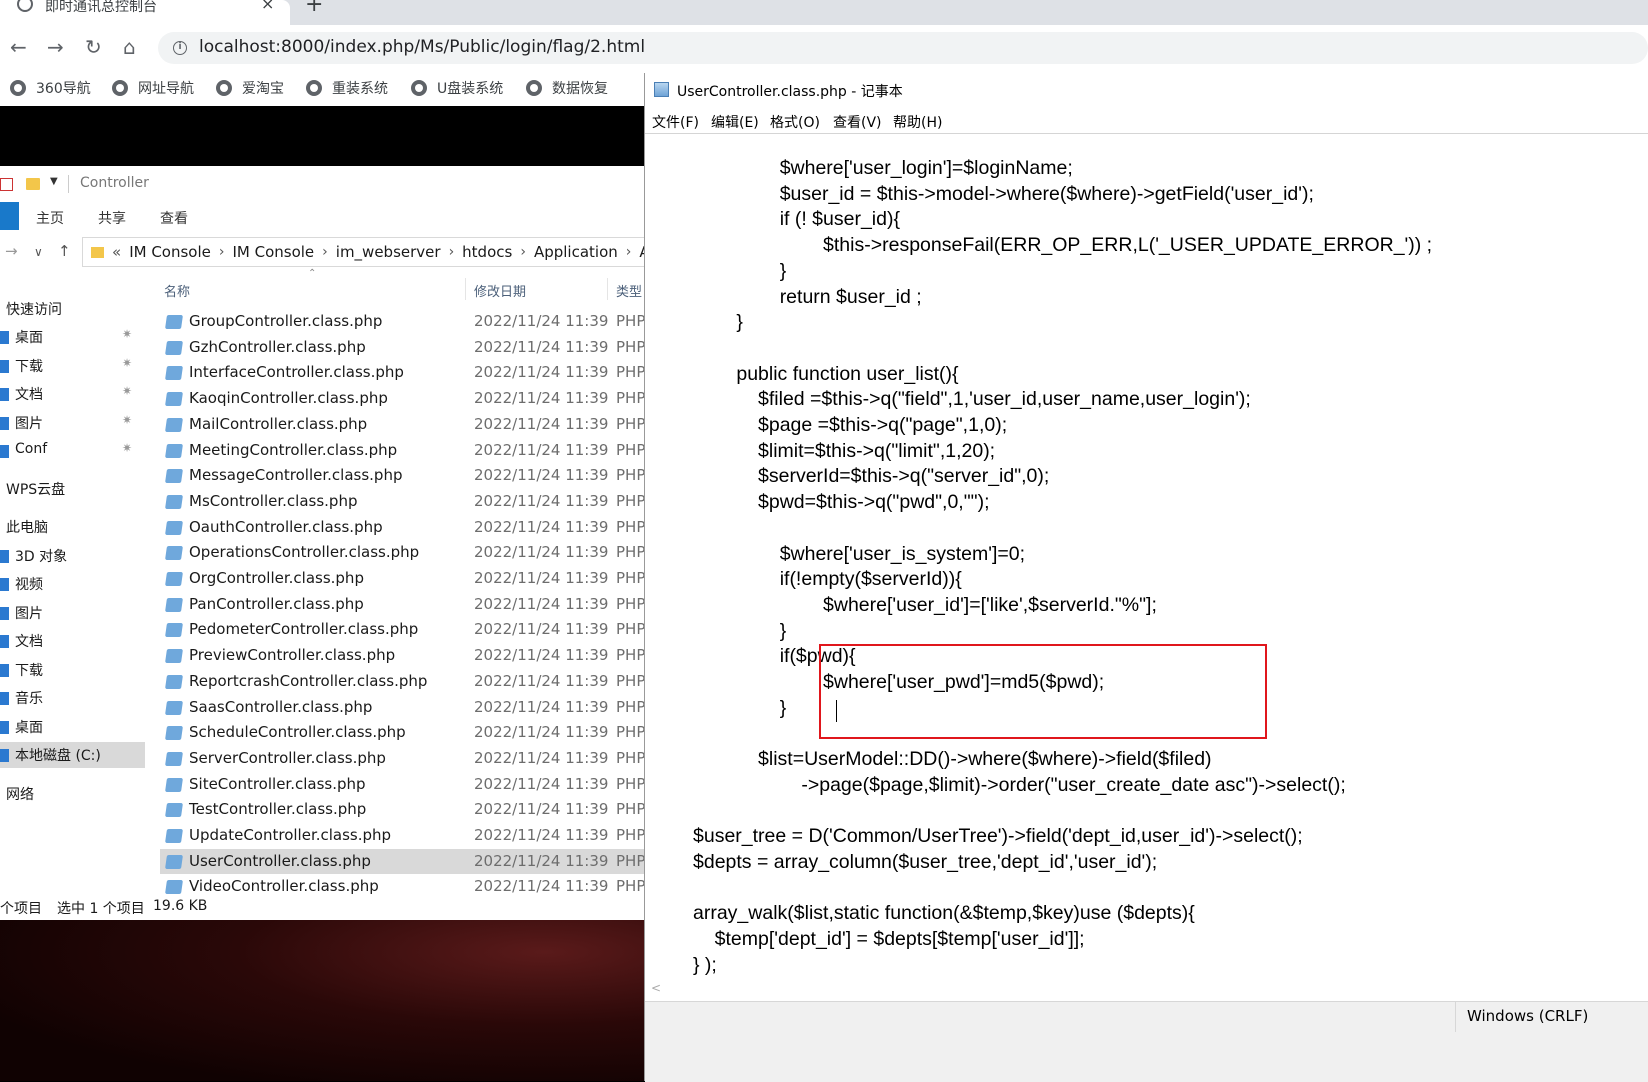 This screenshot has width=1648, height=1082. What do you see at coordinates (72, 698) in the screenshot?
I see `nav-item: 音乐` at bounding box center [72, 698].